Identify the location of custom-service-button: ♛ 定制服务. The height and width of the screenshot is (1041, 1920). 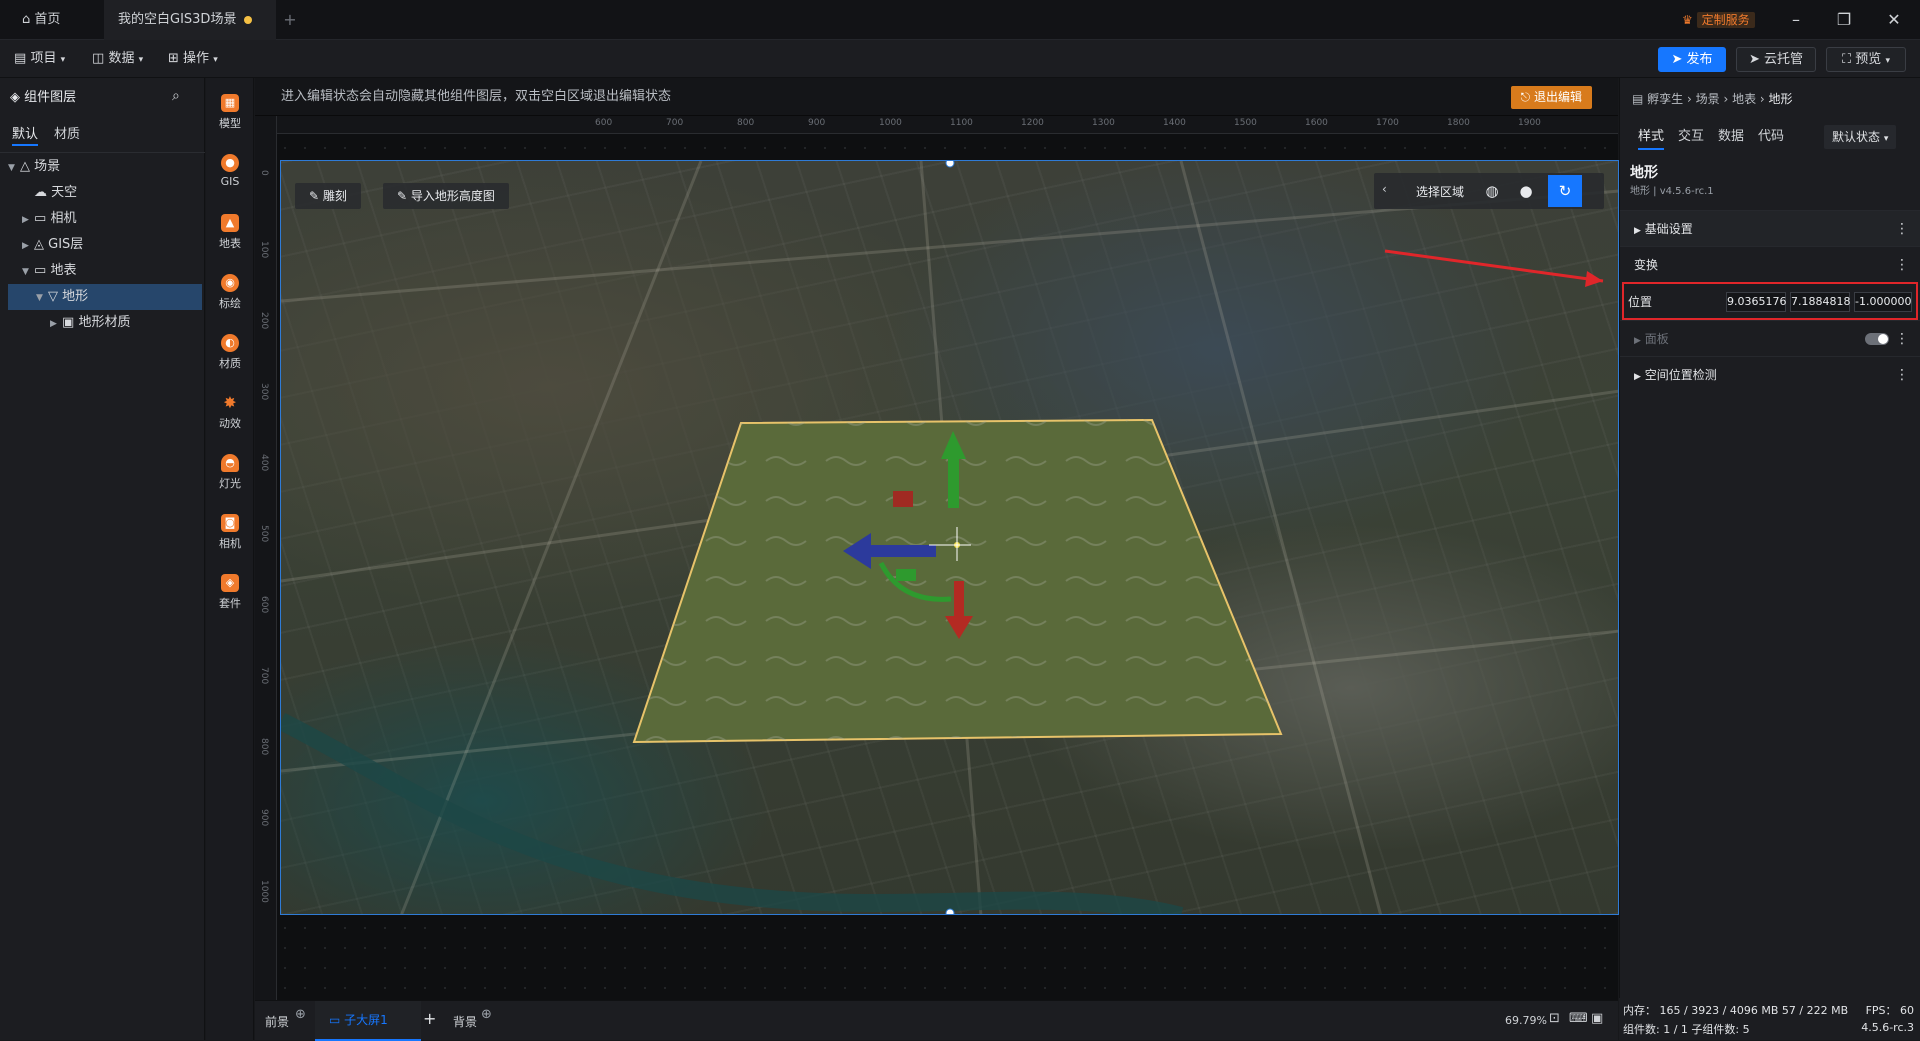
(1718, 20).